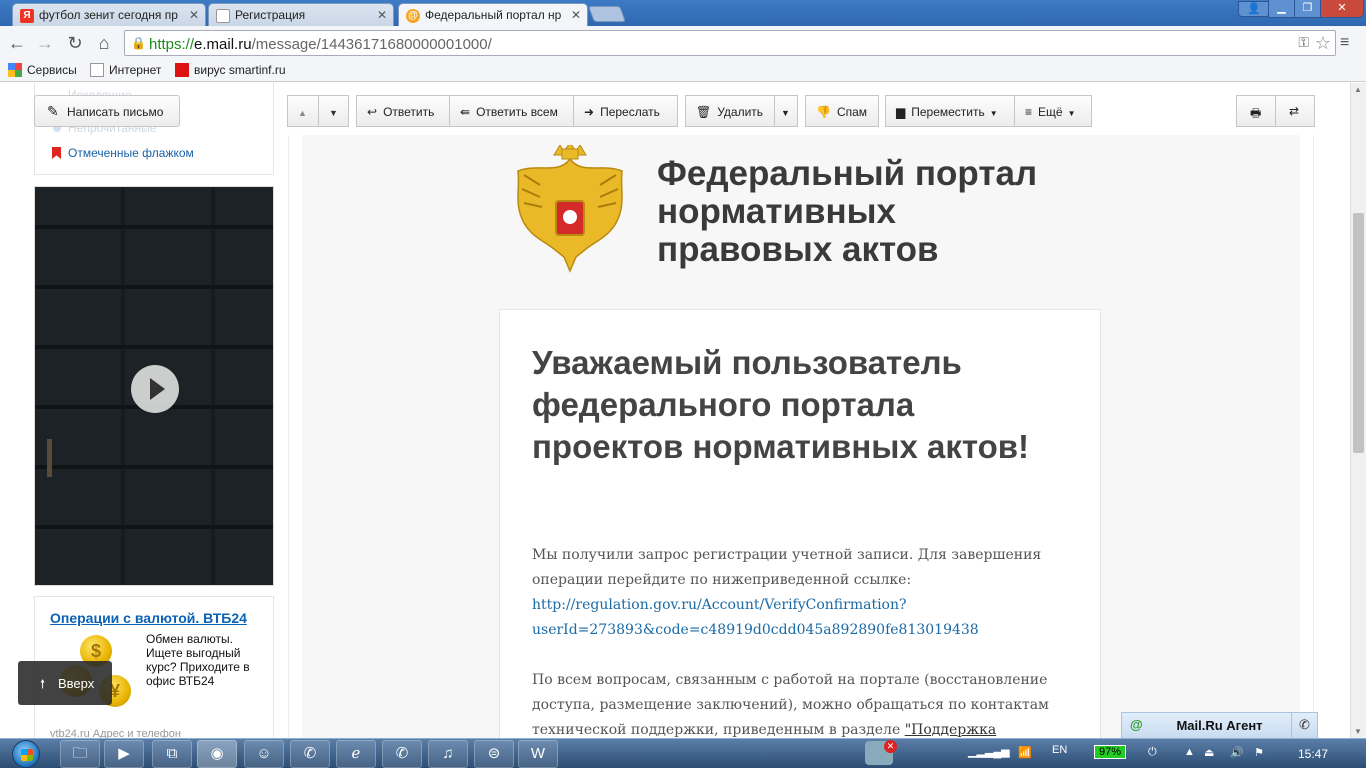 Image resolution: width=1366 pixels, height=768 pixels. What do you see at coordinates (65, 683) in the screenshot?
I see `scroll-top-button: 🠕 Вверх` at bounding box center [65, 683].